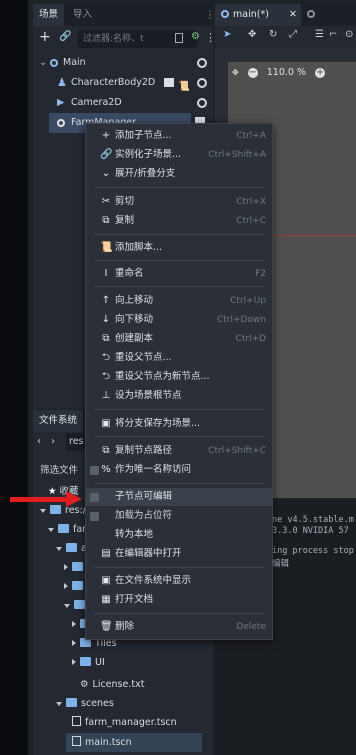 The height and width of the screenshot is (755, 356). What do you see at coordinates (319, 34) in the screenshot?
I see `list-tool-icon: ☰` at bounding box center [319, 34].